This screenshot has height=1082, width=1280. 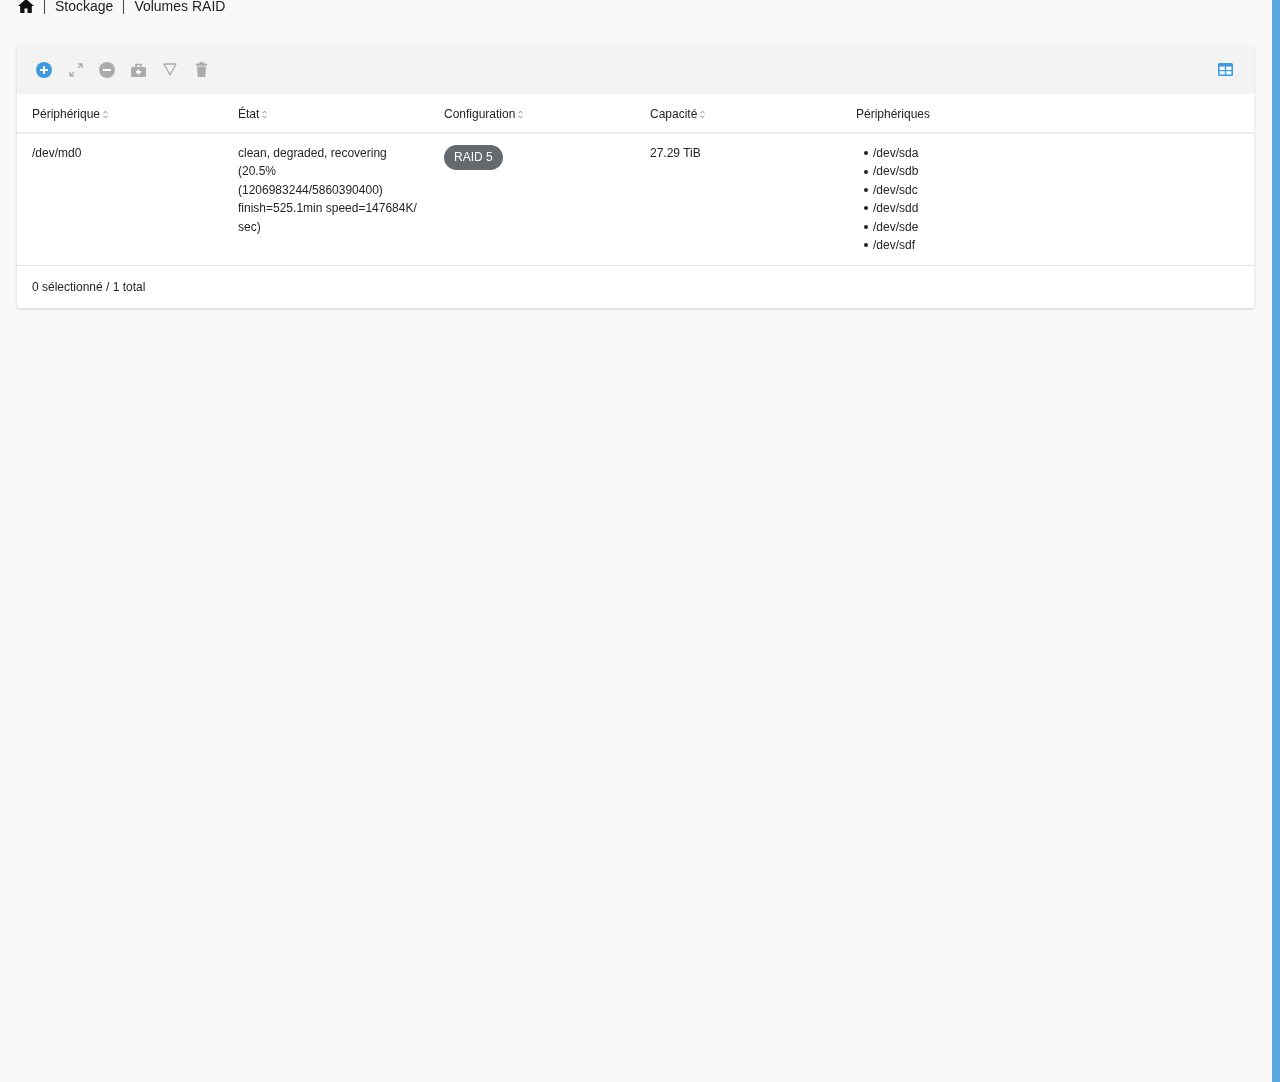 What do you see at coordinates (895, 190) in the screenshot?
I see `device-path: /dev/sdc` at bounding box center [895, 190].